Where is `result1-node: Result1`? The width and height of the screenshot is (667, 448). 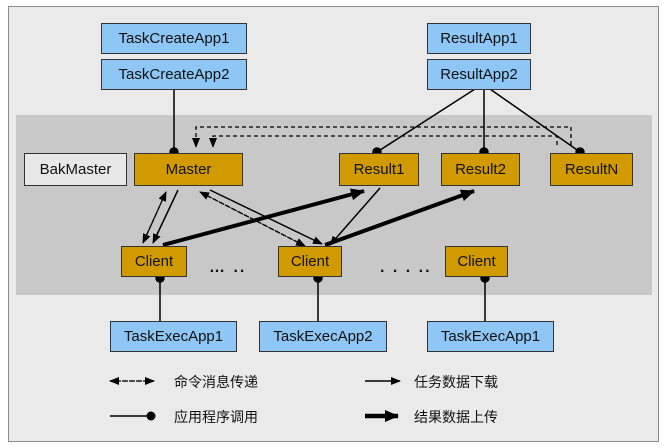
result1-node: Result1 is located at coordinates (379, 169).